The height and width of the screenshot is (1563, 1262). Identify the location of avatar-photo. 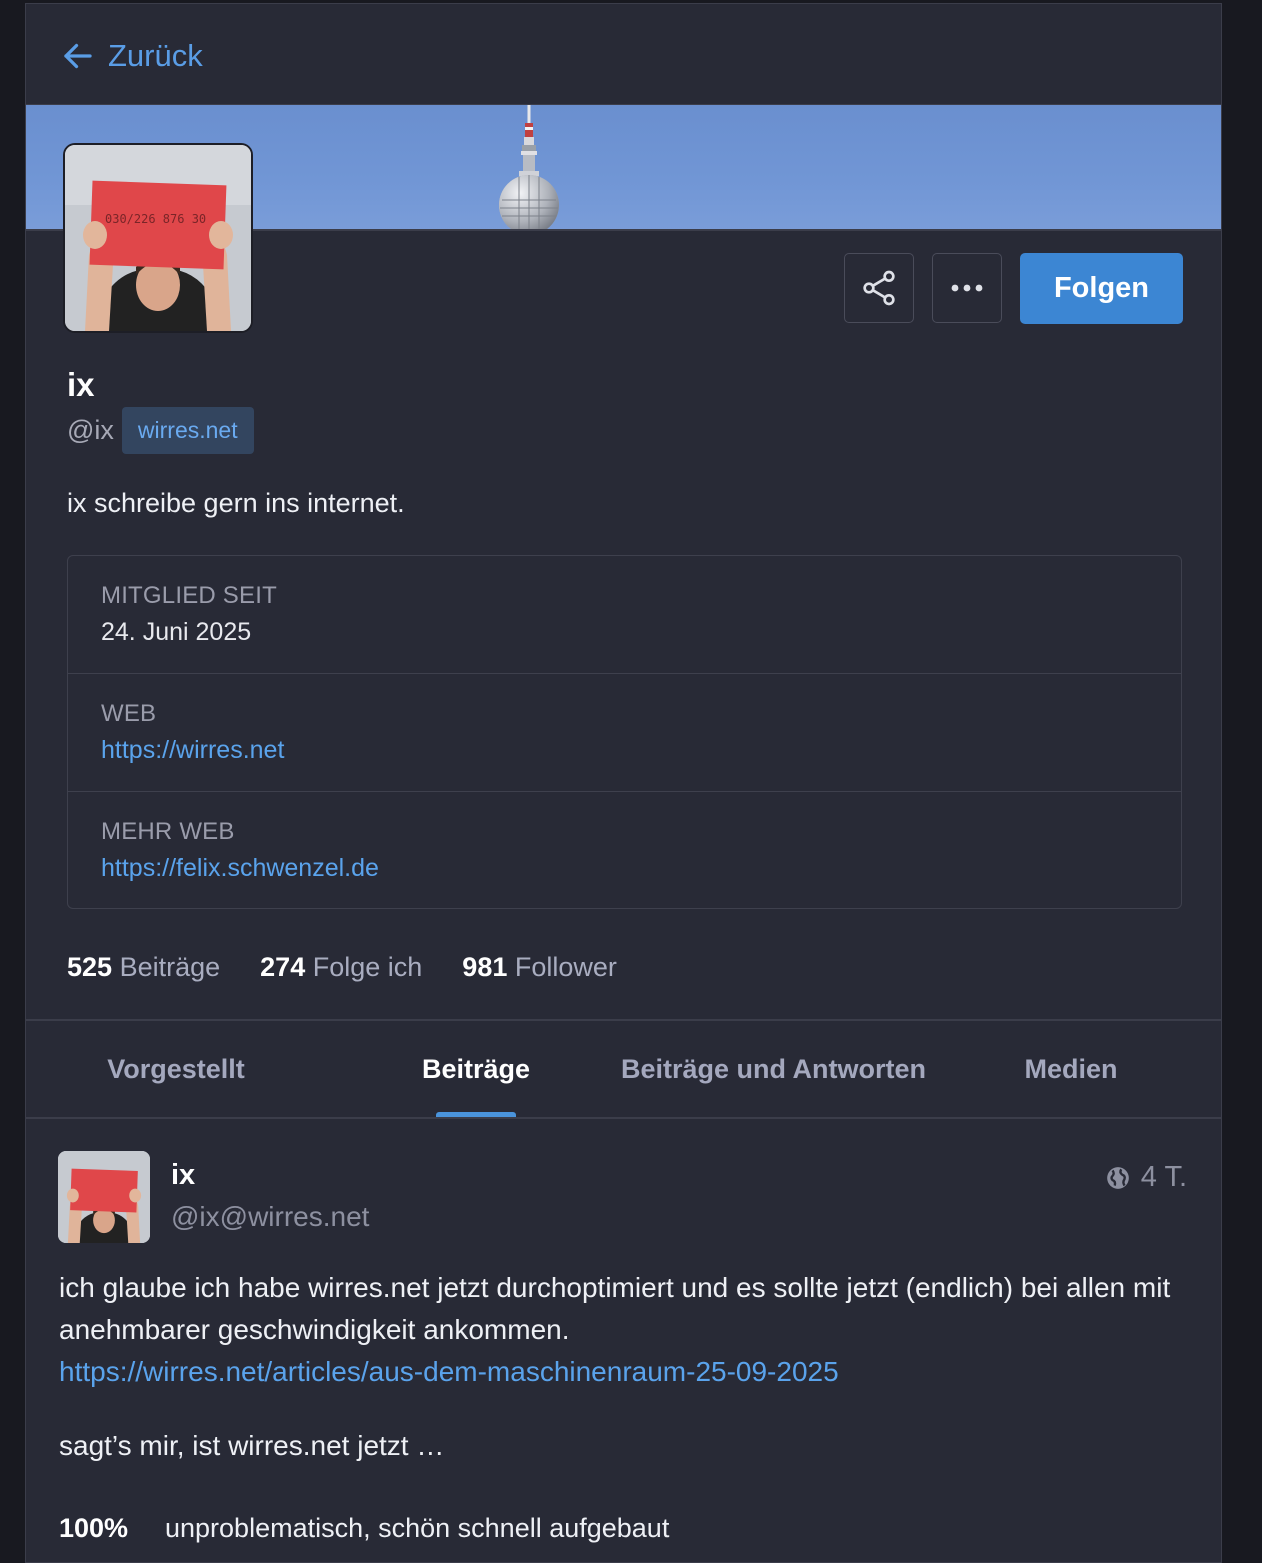
(104, 1197).